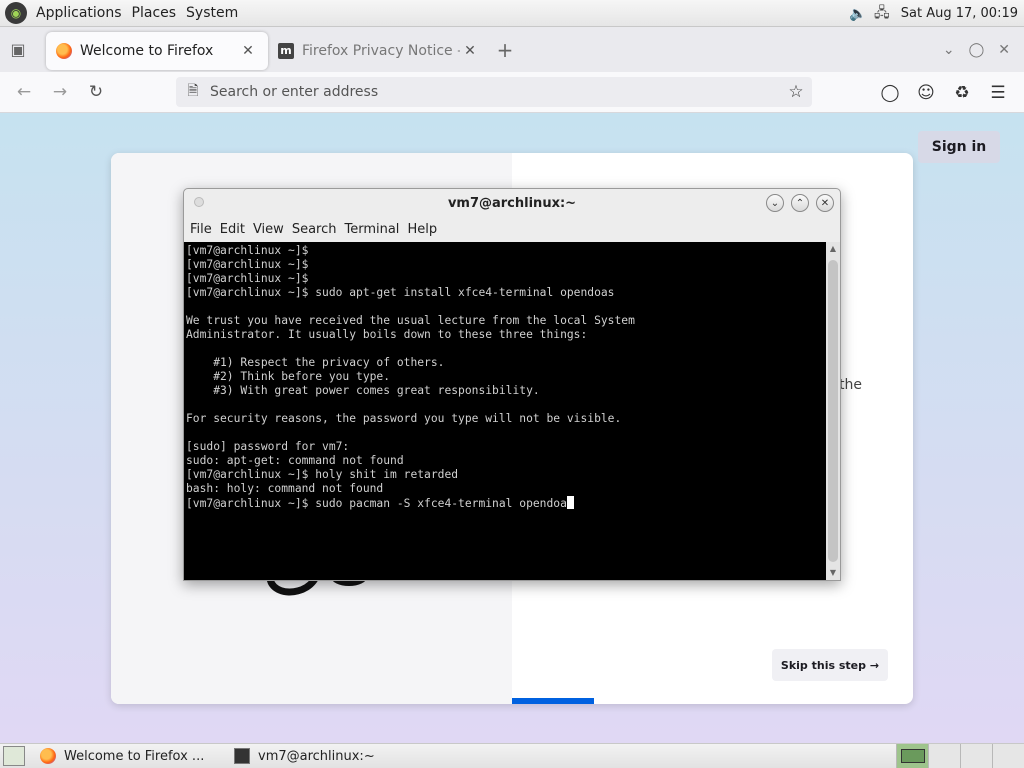 Image resolution: width=1024 pixels, height=768 pixels. Describe the element at coordinates (314, 229) in the screenshot. I see `menu-search: Search` at that location.